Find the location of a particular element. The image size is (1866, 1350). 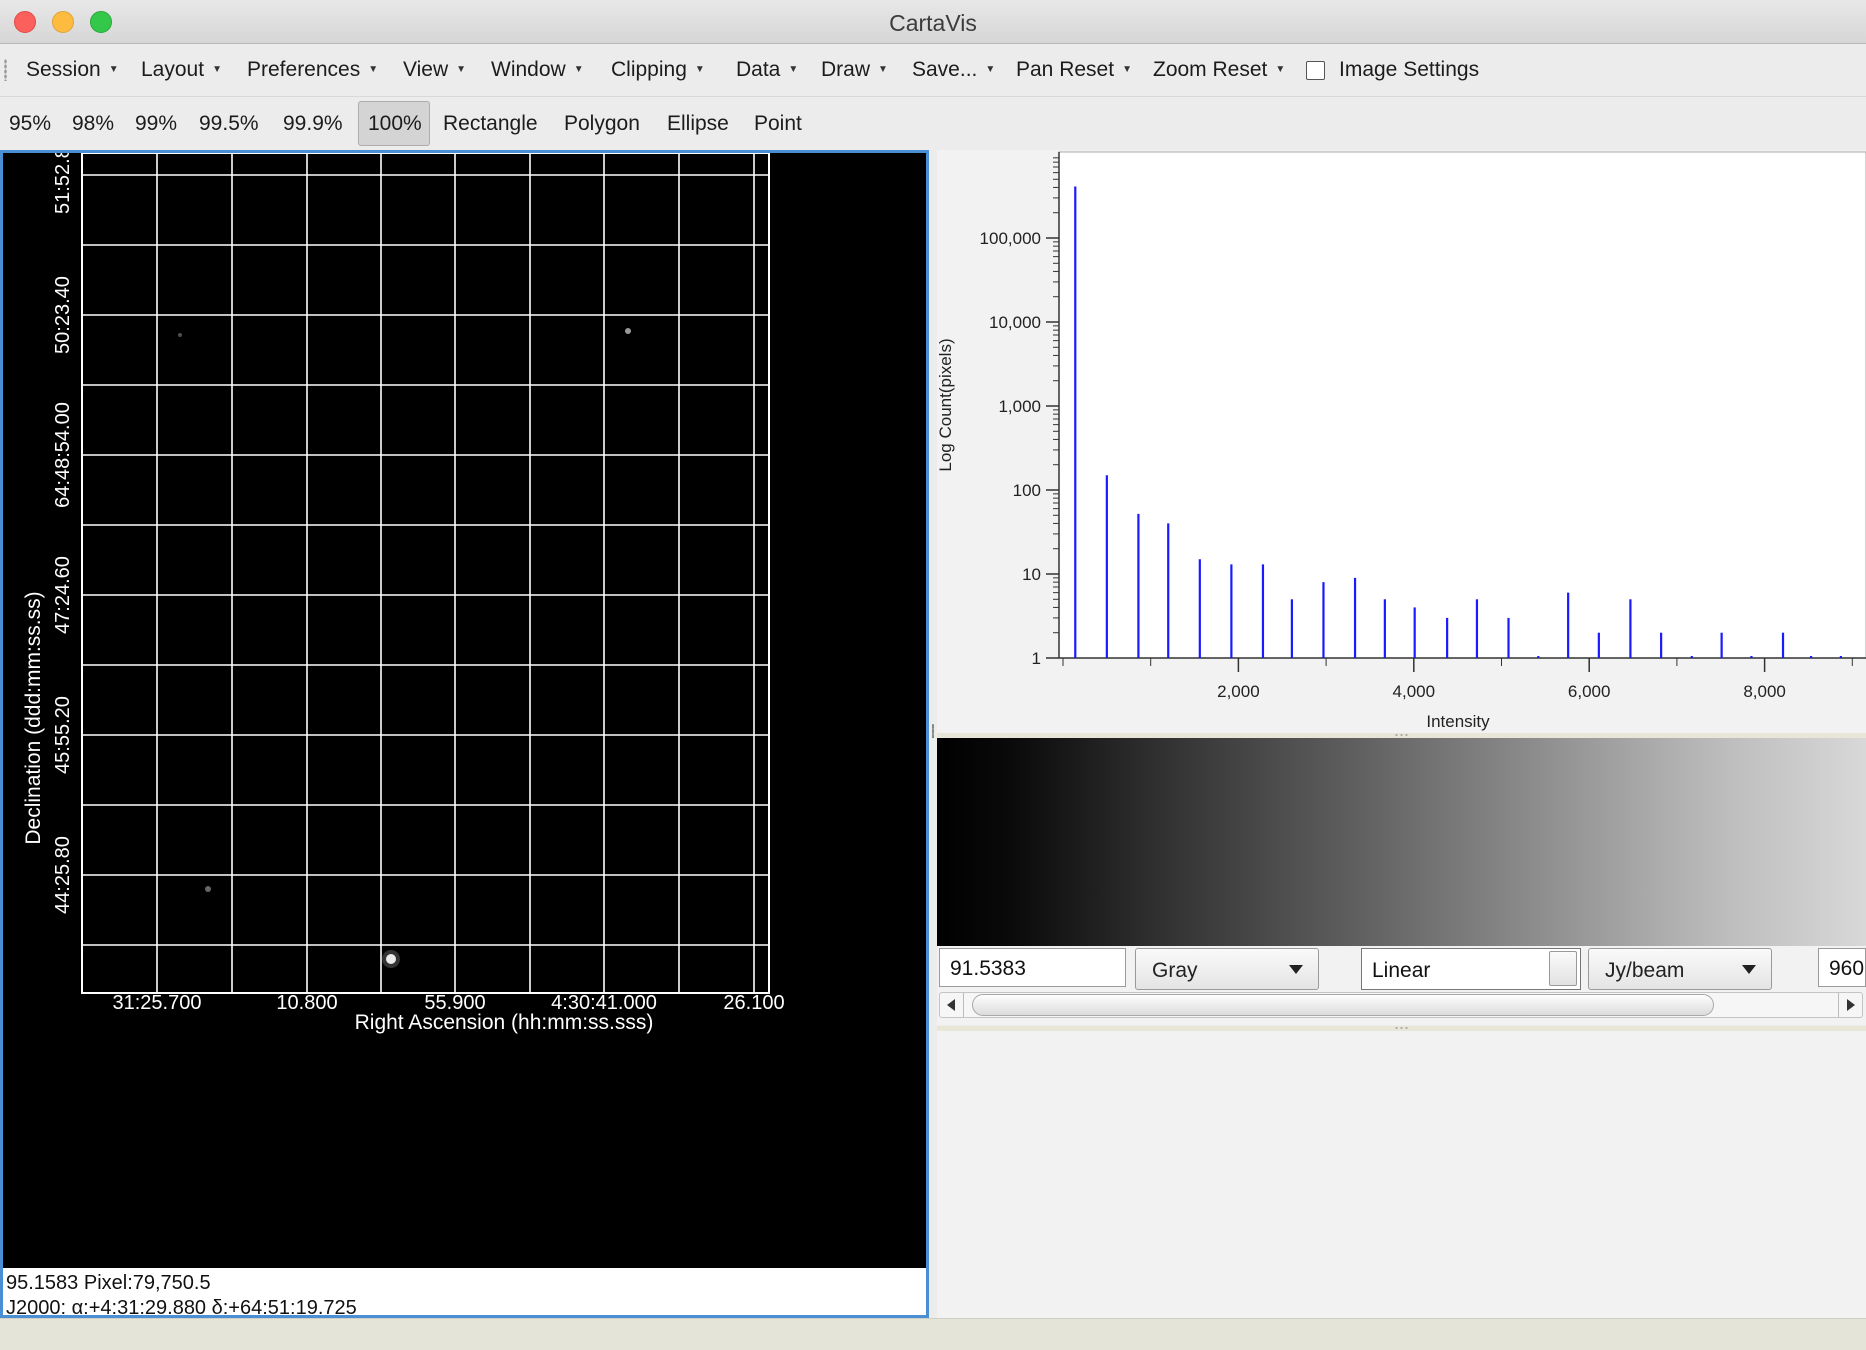

menu-draw: Draw ▼ is located at coordinates (854, 70).